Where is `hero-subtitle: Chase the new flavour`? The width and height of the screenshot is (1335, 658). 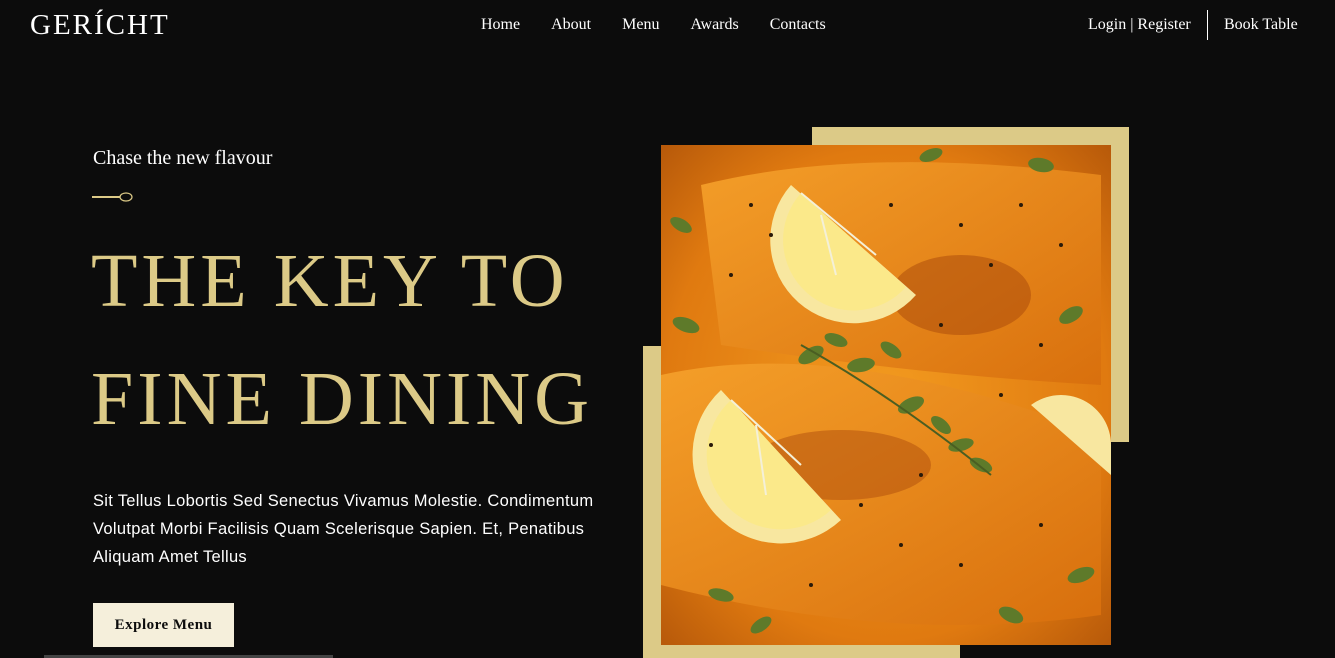 hero-subtitle: Chase the new flavour is located at coordinates (183, 158).